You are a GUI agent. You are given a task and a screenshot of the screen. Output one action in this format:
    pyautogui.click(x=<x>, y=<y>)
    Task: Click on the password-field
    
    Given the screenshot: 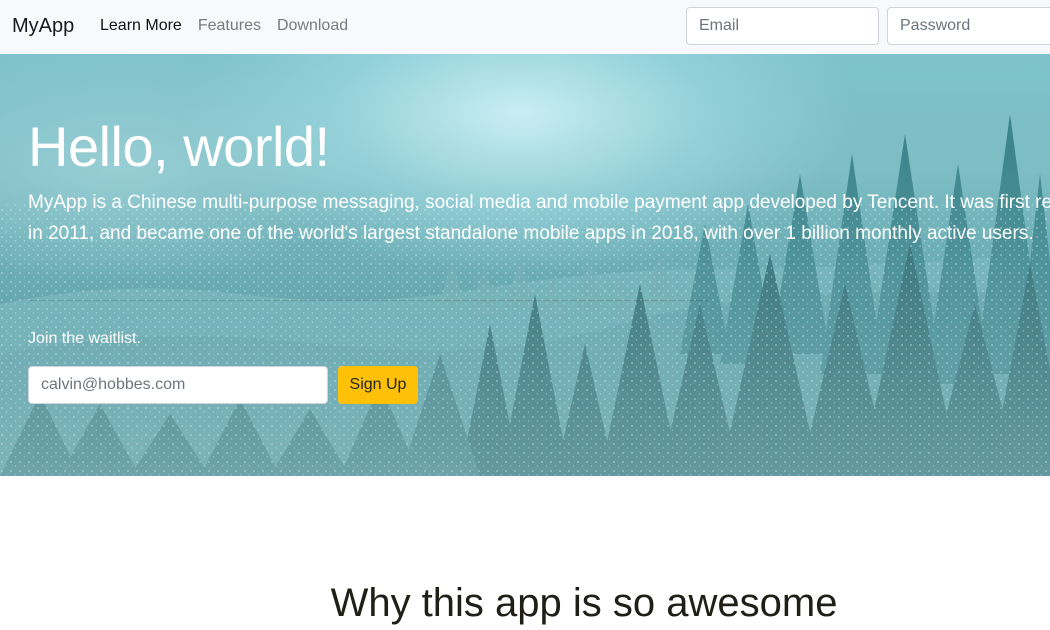 What is the action you would take?
    pyautogui.click(x=968, y=26)
    